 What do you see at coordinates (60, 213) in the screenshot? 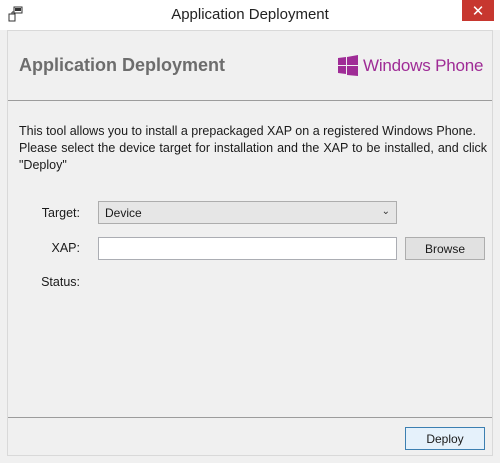
I see `target-label: Target:` at bounding box center [60, 213].